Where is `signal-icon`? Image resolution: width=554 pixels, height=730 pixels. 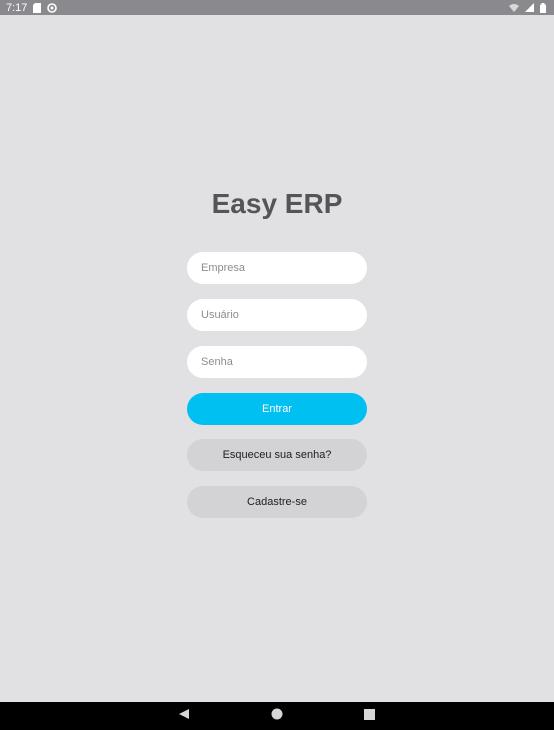
signal-icon is located at coordinates (529, 7).